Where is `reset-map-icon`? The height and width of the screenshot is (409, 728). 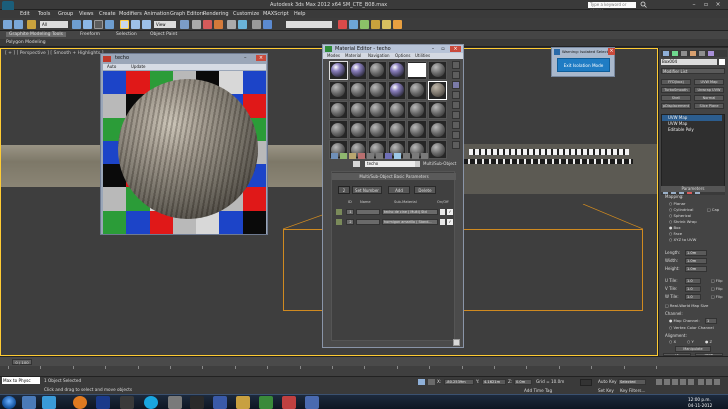
reset-map-icon is located at coordinates (361, 156).